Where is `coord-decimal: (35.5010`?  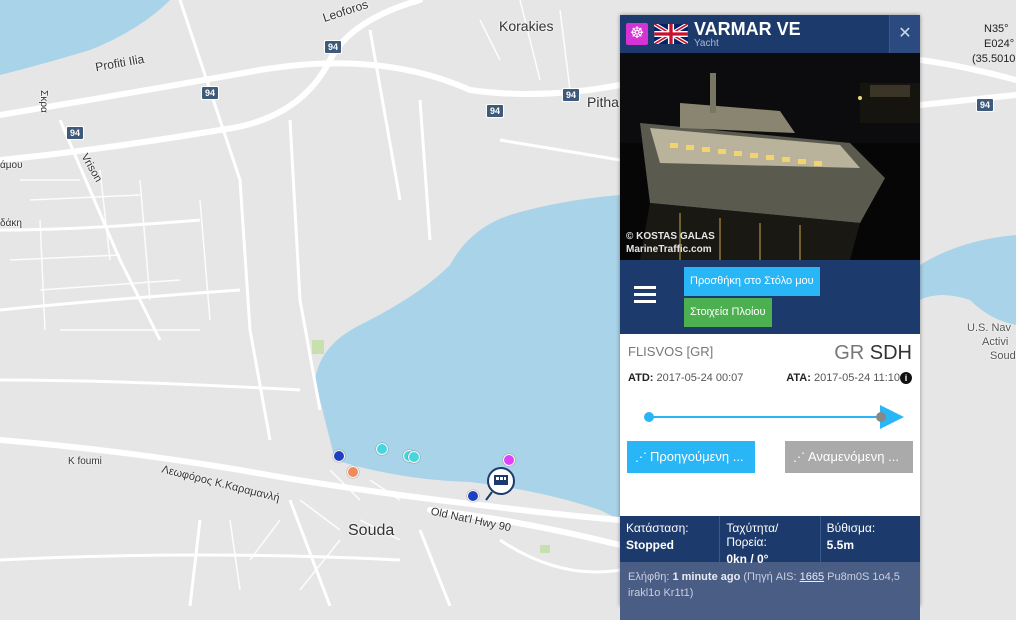
coord-decimal: (35.5010 is located at coordinates (994, 59).